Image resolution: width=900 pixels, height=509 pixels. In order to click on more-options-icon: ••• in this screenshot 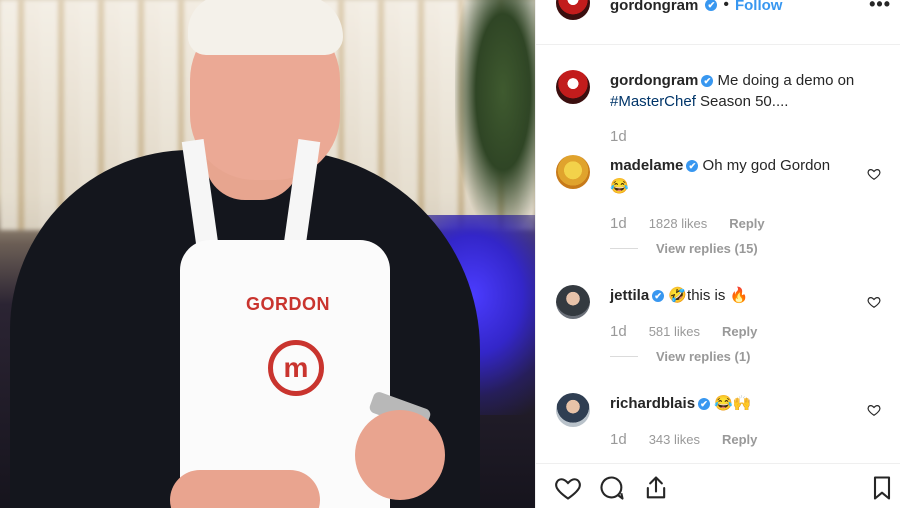, I will do `click(880, 7)`.